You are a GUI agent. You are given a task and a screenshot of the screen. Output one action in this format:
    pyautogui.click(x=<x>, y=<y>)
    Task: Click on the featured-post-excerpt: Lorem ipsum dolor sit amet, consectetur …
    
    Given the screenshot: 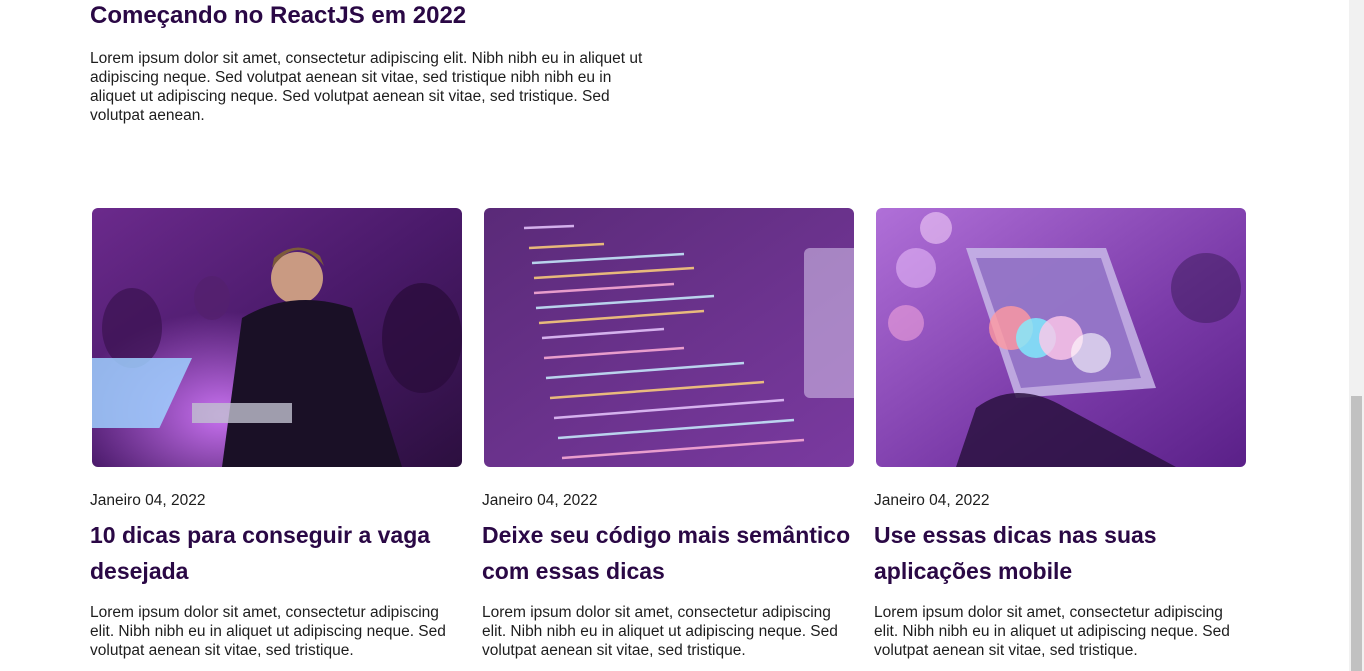 What is the action you would take?
    pyautogui.click(x=366, y=87)
    